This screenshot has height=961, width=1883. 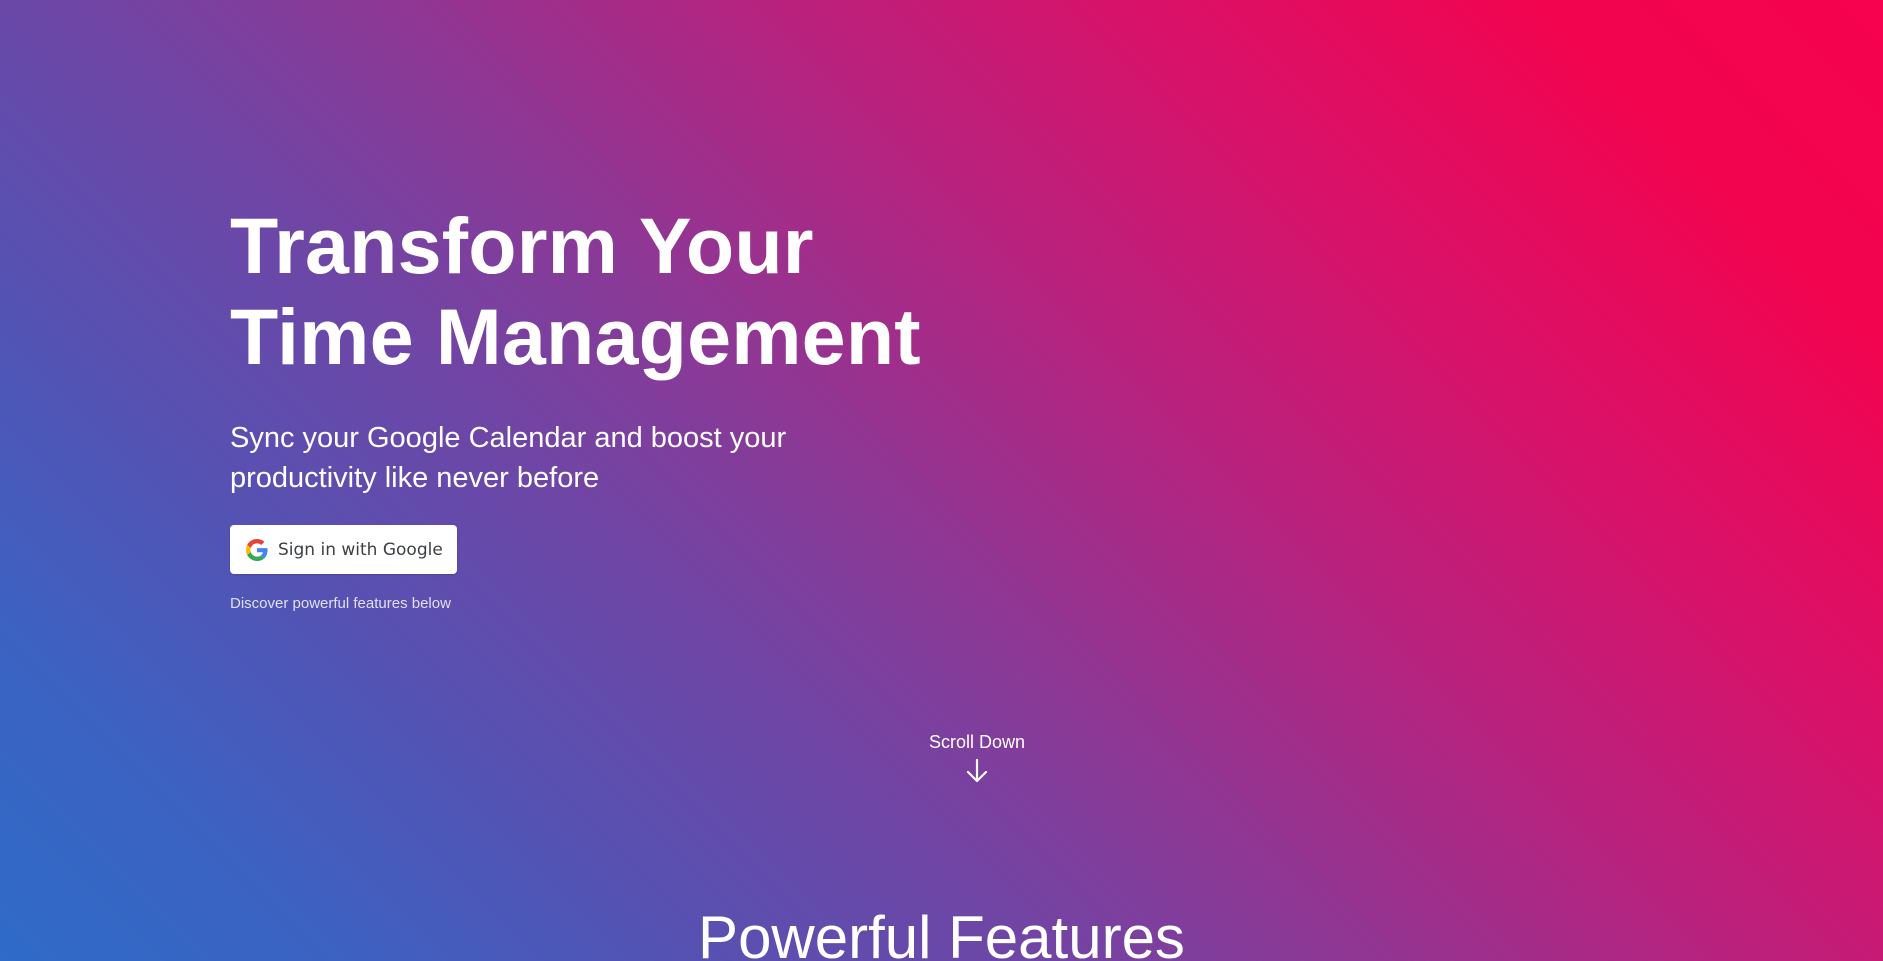 What do you see at coordinates (360, 549) in the screenshot?
I see `sign-in-label: Sign in with Google` at bounding box center [360, 549].